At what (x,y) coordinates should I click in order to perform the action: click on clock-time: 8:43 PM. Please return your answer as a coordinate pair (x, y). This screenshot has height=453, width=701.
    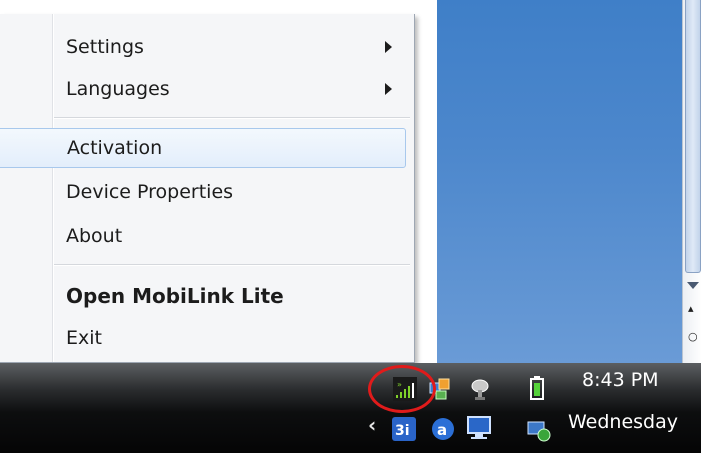
    Looking at the image, I should click on (620, 380).